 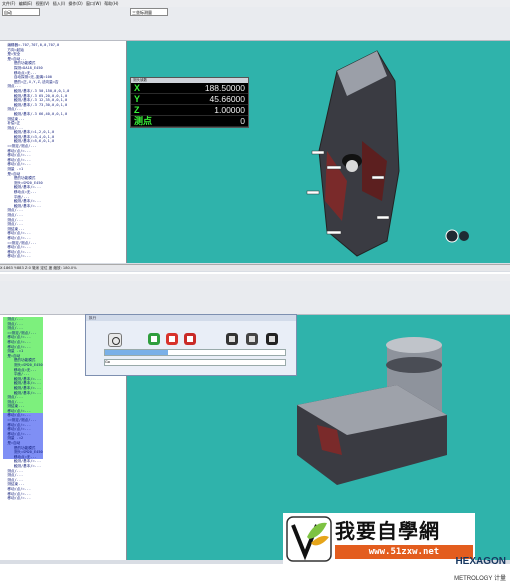 What do you see at coordinates (242, 121) in the screenshot?
I see `readout-value-points: 0` at bounding box center [242, 121].